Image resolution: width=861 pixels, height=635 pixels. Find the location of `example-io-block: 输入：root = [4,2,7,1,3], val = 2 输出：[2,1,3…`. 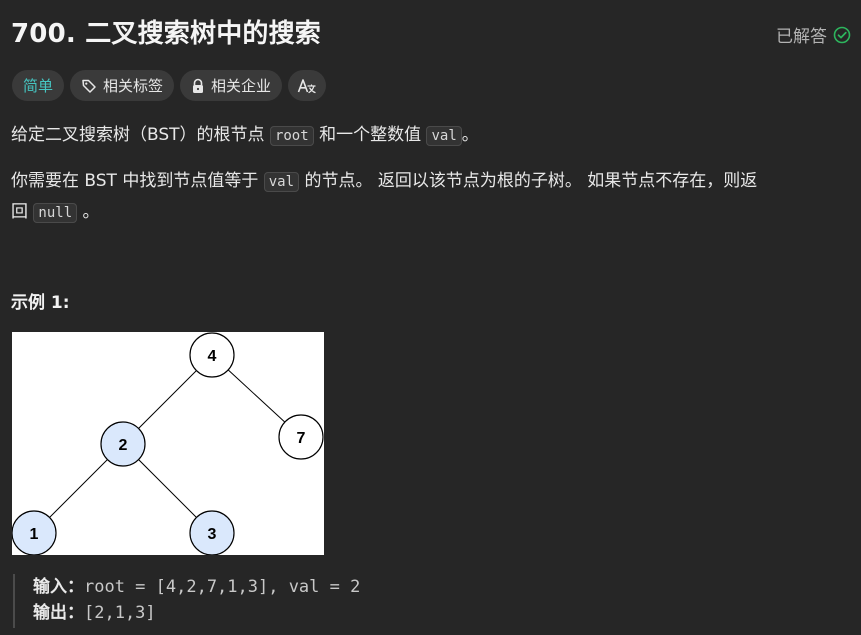

example-io-block: 输入：root = [4,2,7,1,3], val = 2 输出：[2,1,3… is located at coordinates (263, 601).